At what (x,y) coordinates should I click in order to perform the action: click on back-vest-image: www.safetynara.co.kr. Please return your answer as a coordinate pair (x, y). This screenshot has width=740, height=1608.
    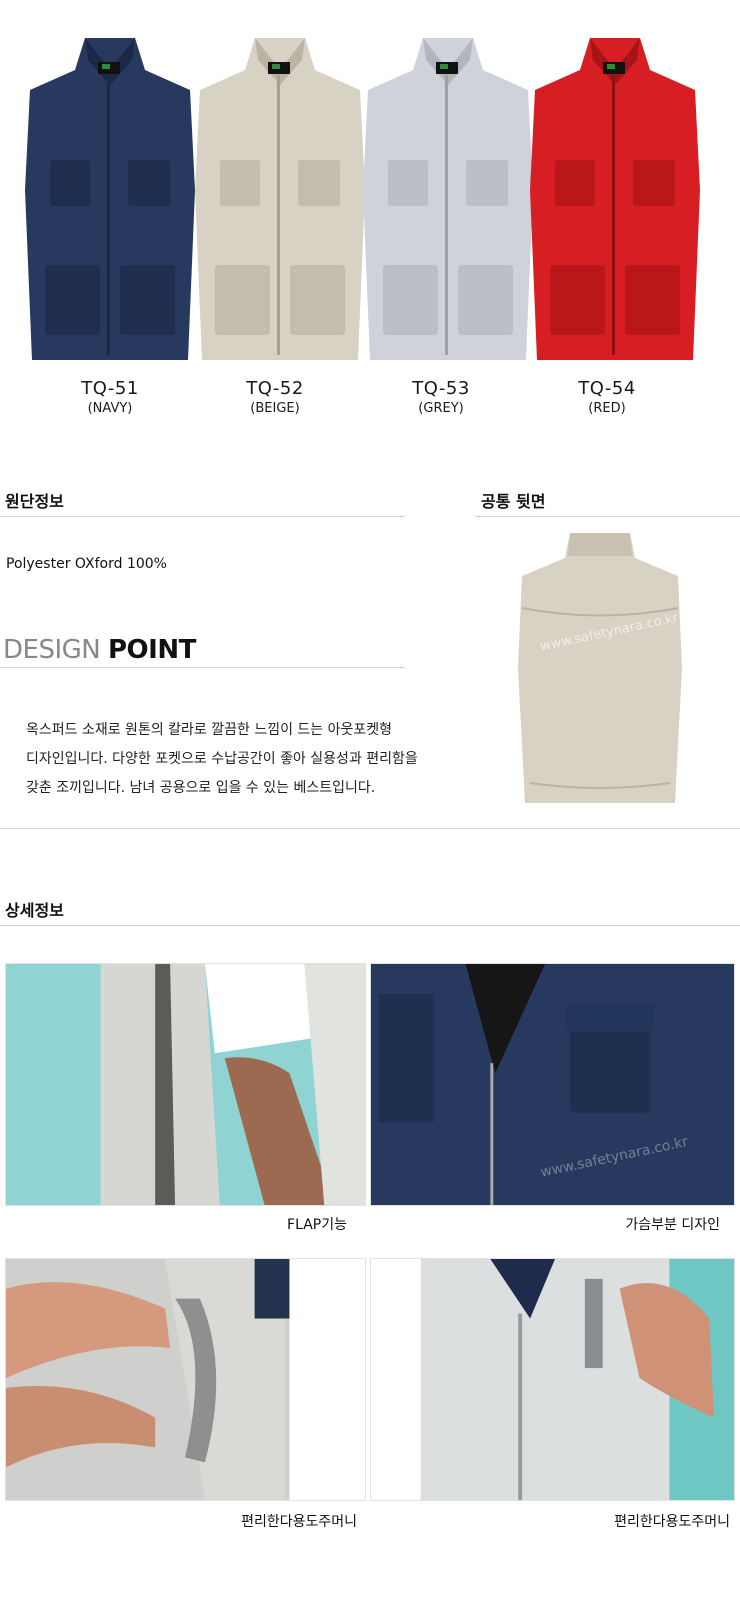
    Looking at the image, I should click on (600, 670).